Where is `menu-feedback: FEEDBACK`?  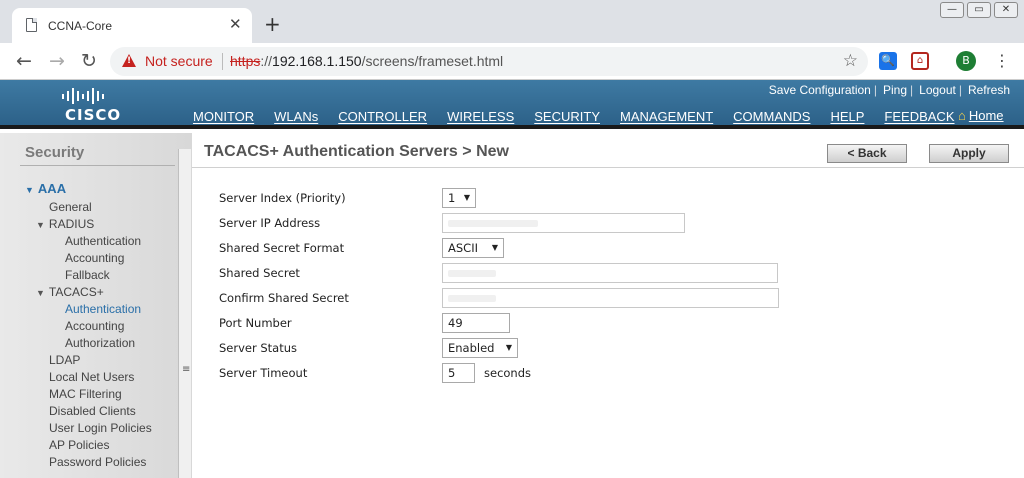
menu-feedback: FEEDBACK is located at coordinates (919, 116).